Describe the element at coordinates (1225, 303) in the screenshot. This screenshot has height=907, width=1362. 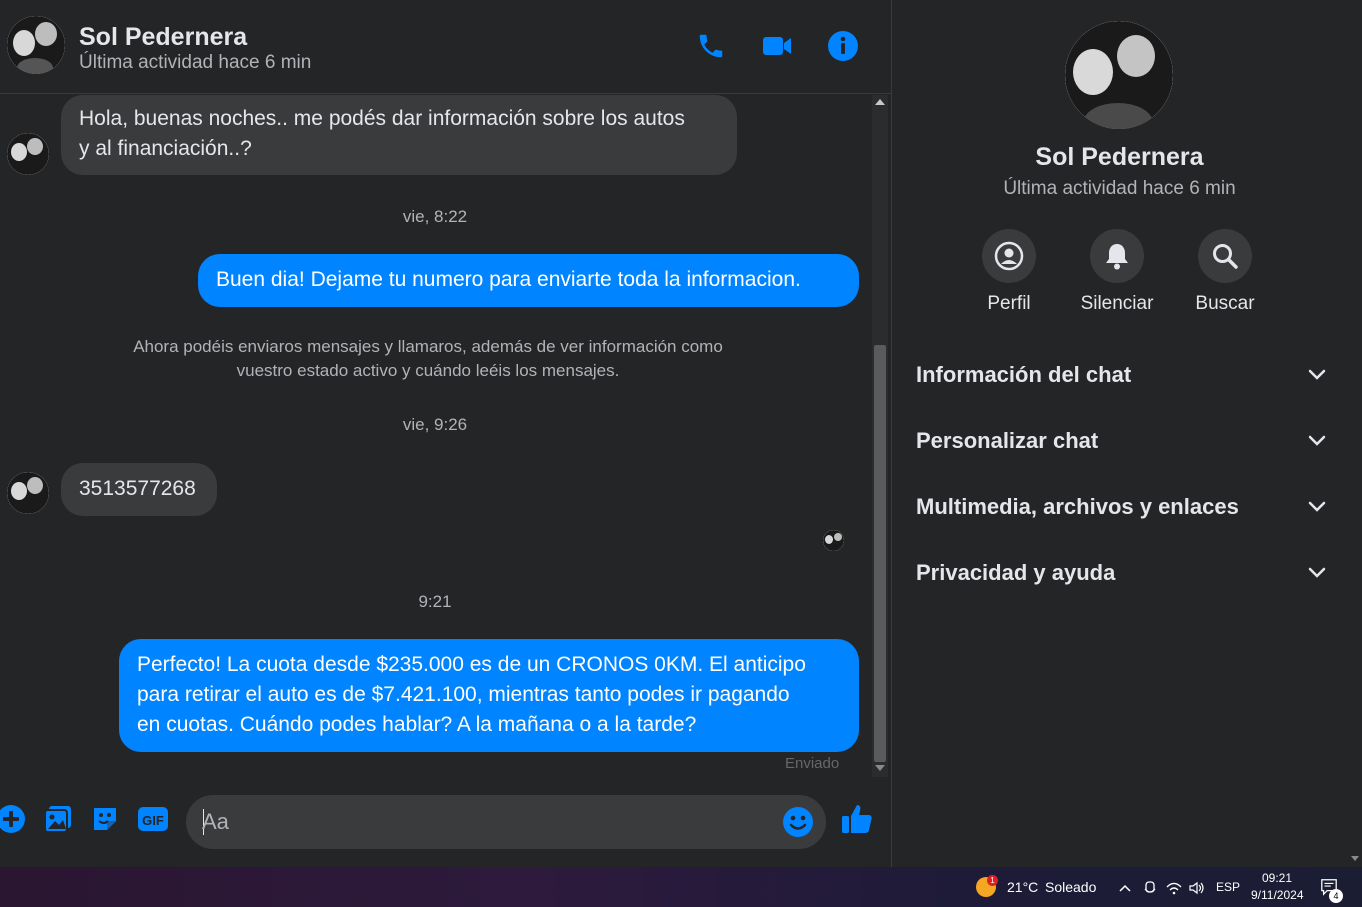
I see `search-action-label: Buscar` at that location.